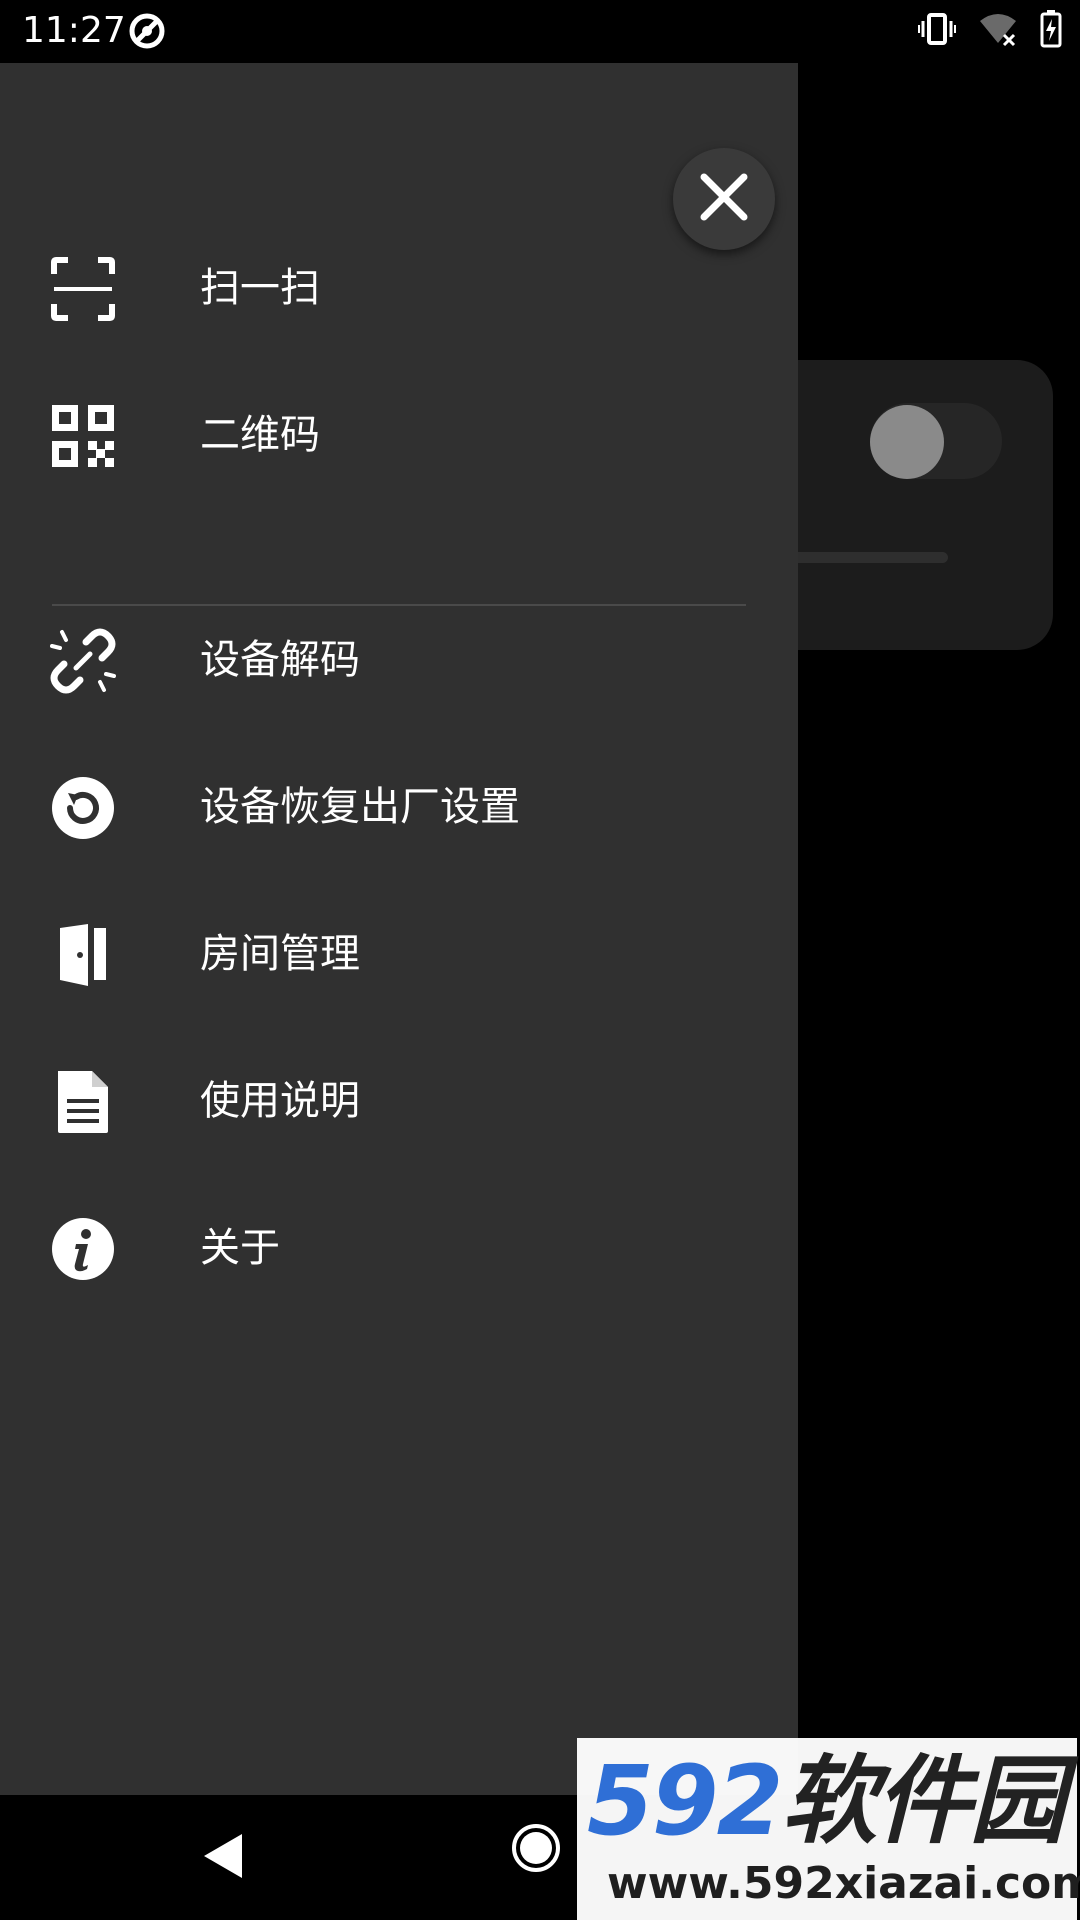 This screenshot has width=1080, height=1920. What do you see at coordinates (923, 1801) in the screenshot?
I see `watermark-brand-text: 软件园` at bounding box center [923, 1801].